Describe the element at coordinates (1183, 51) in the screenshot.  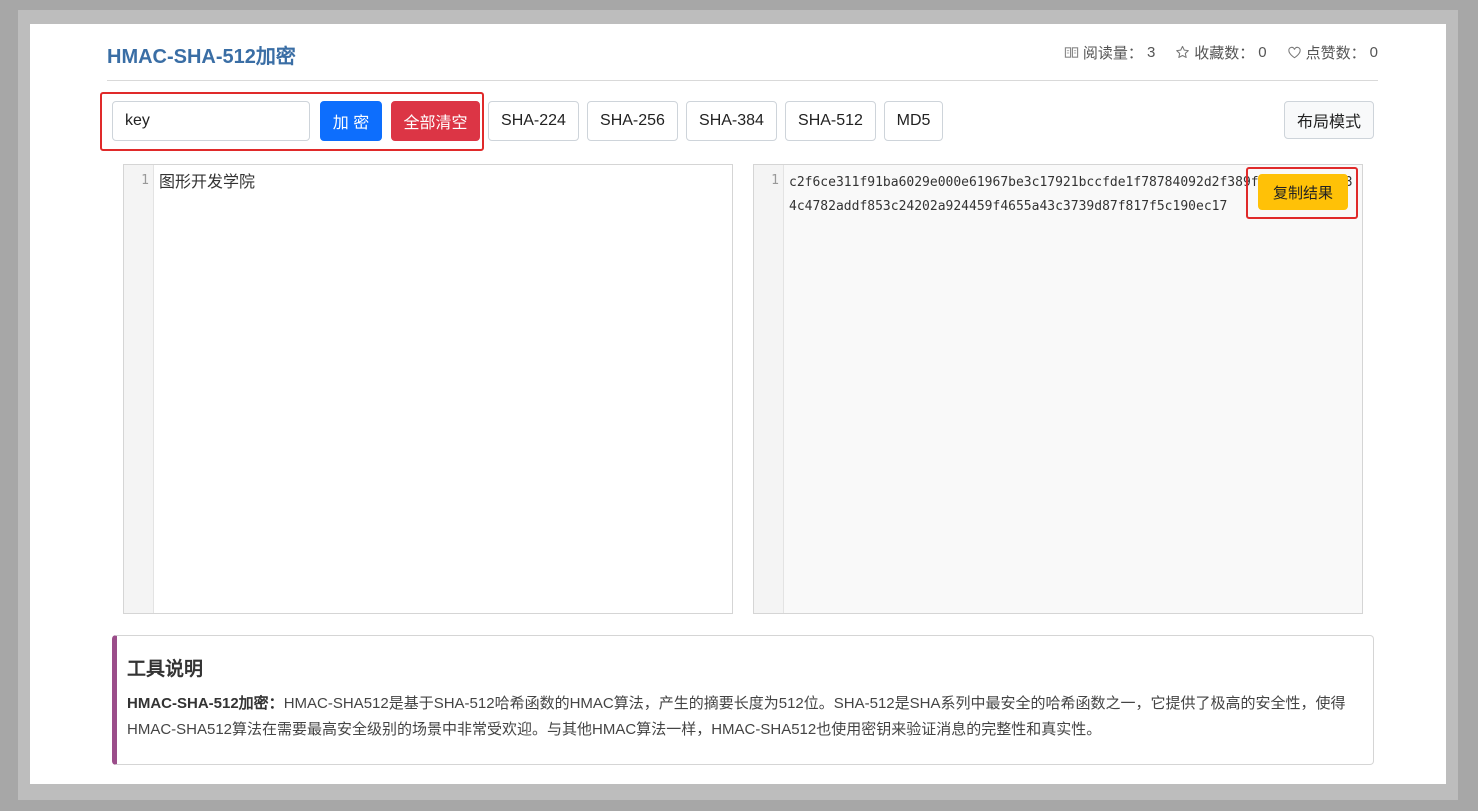
I see `star-icon` at that location.